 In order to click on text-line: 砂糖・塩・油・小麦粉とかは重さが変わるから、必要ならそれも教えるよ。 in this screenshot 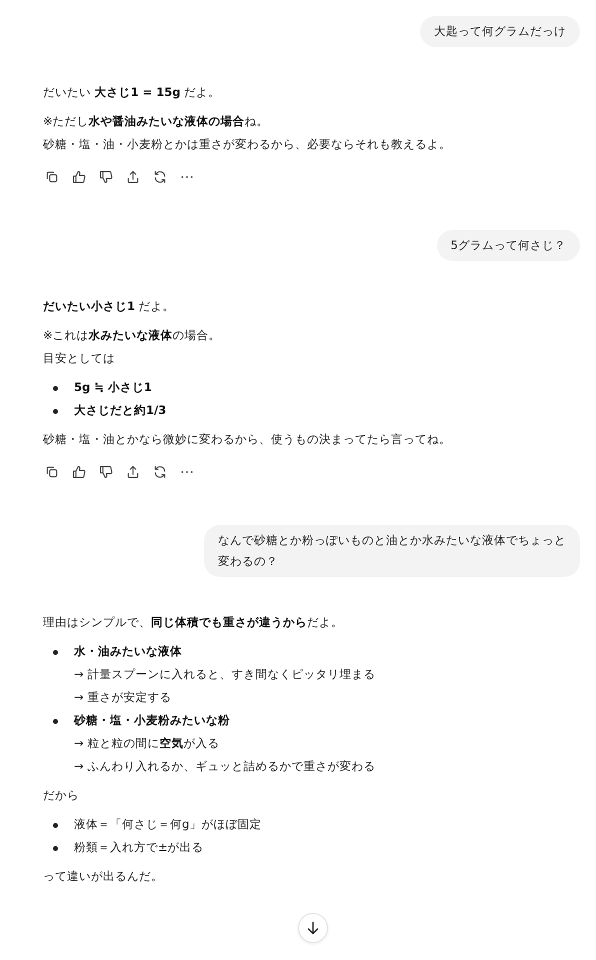, I will do `click(247, 144)`.